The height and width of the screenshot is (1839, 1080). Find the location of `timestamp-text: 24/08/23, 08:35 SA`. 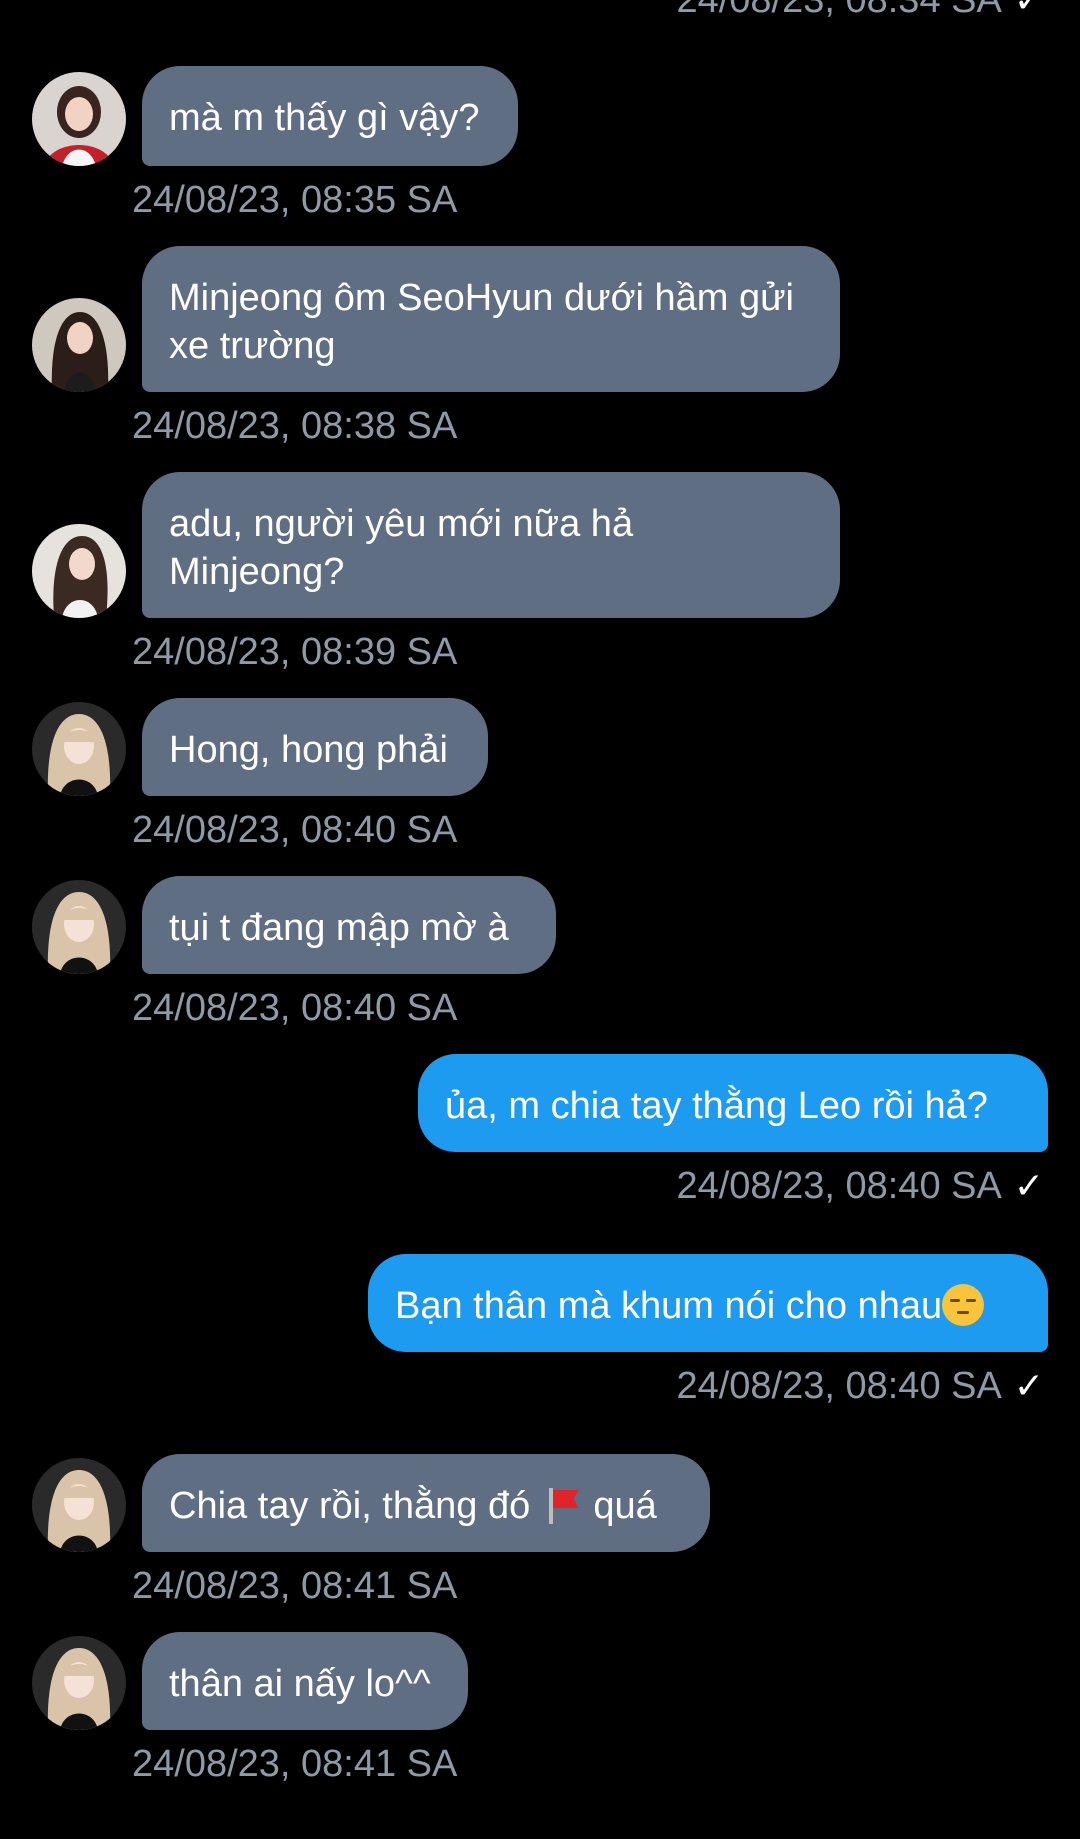

timestamp-text: 24/08/23, 08:35 SA is located at coordinates (295, 200).